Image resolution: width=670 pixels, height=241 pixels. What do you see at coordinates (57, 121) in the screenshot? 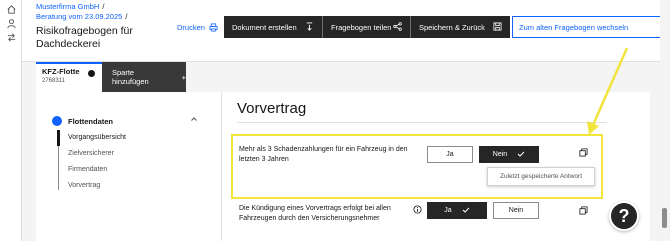
I see `progress-circle-icon` at bounding box center [57, 121].